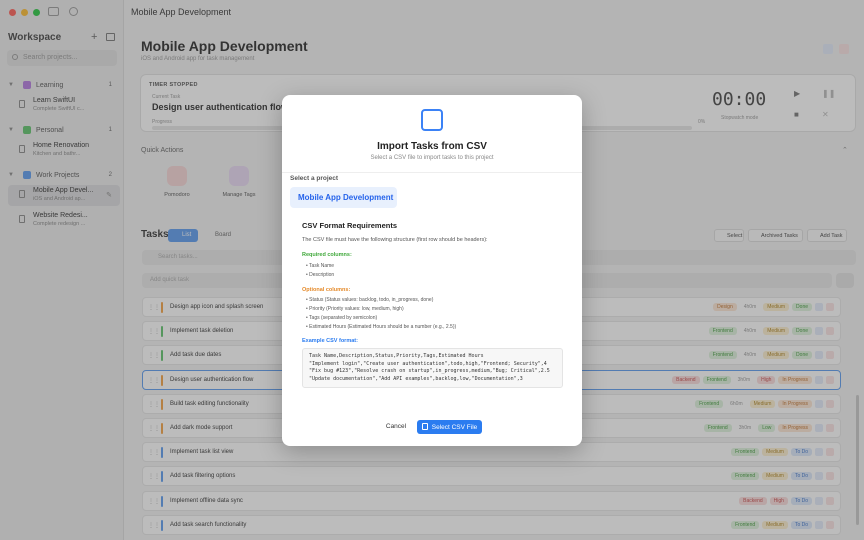  I want to click on csv-requirements-title: CSV Format Requirements, so click(350, 225).